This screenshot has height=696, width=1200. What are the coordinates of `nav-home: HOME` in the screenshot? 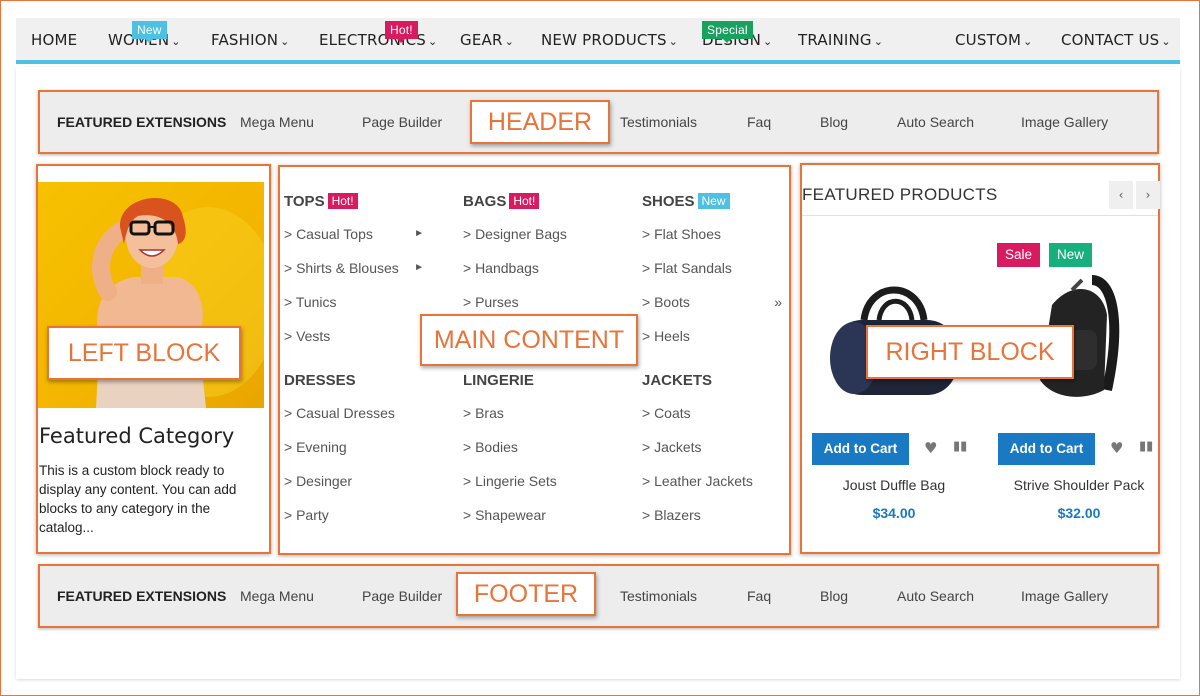 It's located at (54, 40).